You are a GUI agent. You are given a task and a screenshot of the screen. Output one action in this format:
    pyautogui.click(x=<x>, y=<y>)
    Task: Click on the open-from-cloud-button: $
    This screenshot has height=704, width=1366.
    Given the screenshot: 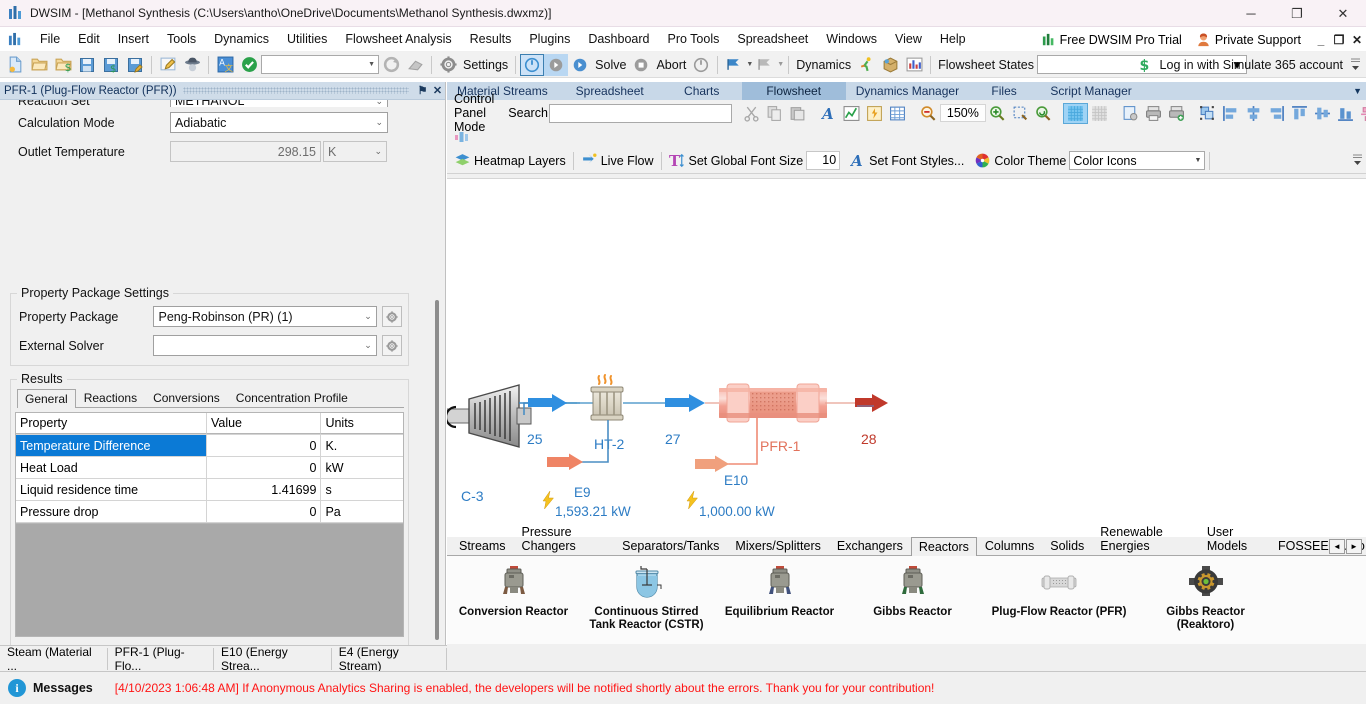 What is the action you would take?
    pyautogui.click(x=63, y=65)
    